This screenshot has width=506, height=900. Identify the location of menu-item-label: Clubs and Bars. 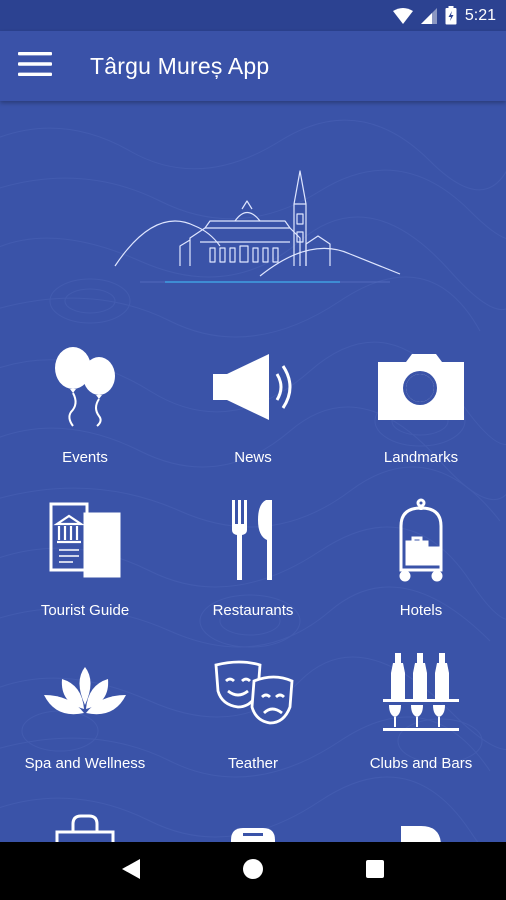
(421, 763).